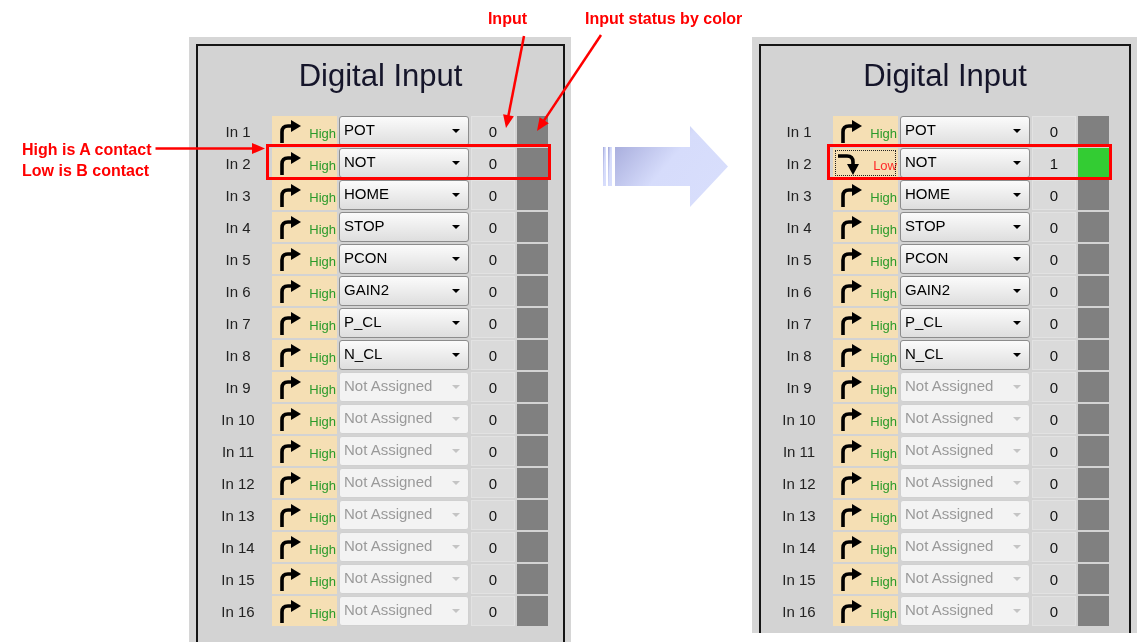 The height and width of the screenshot is (642, 1141). Describe the element at coordinates (850, 163) in the screenshot. I see `turn-down-arrow-icon` at that location.